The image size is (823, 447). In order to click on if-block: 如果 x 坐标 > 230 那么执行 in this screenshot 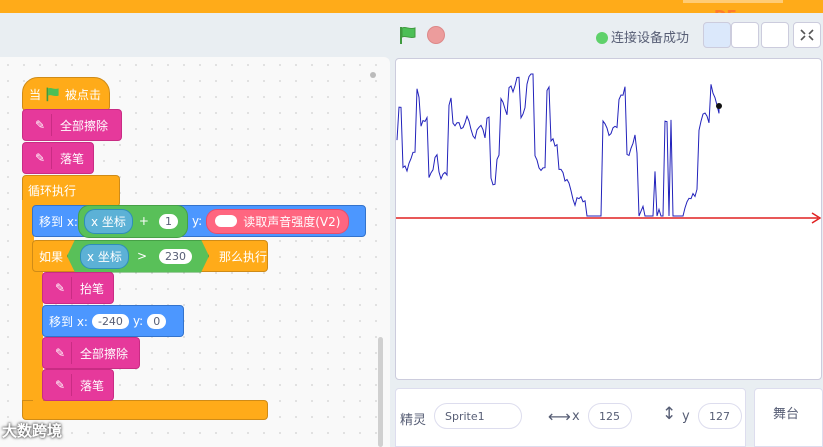, I will do `click(150, 256)`.